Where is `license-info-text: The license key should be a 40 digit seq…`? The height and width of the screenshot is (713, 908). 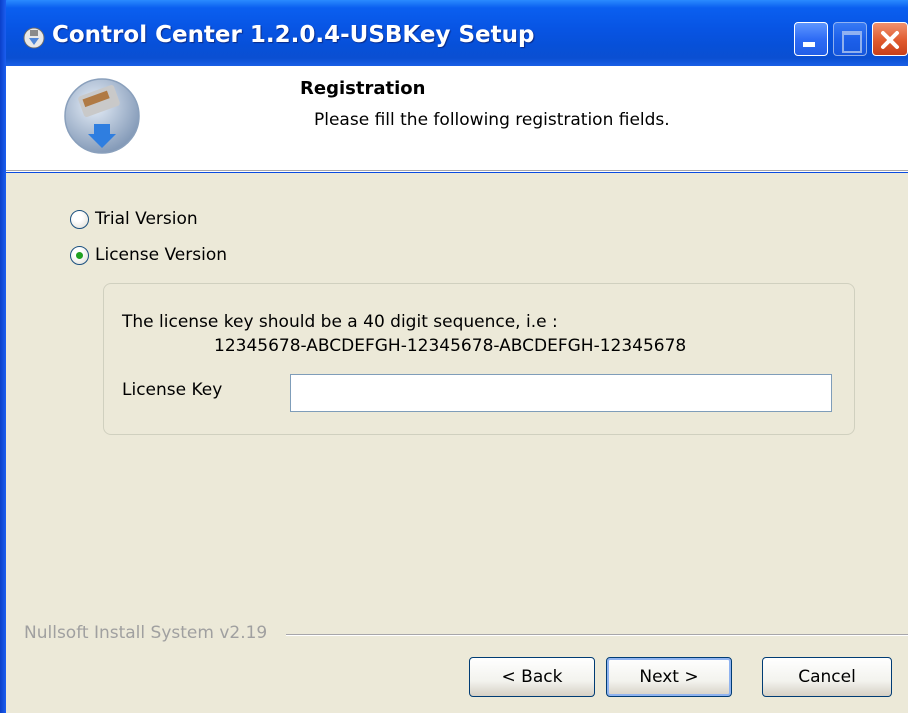 license-info-text: The license key should be a 40 digit seq… is located at coordinates (340, 322).